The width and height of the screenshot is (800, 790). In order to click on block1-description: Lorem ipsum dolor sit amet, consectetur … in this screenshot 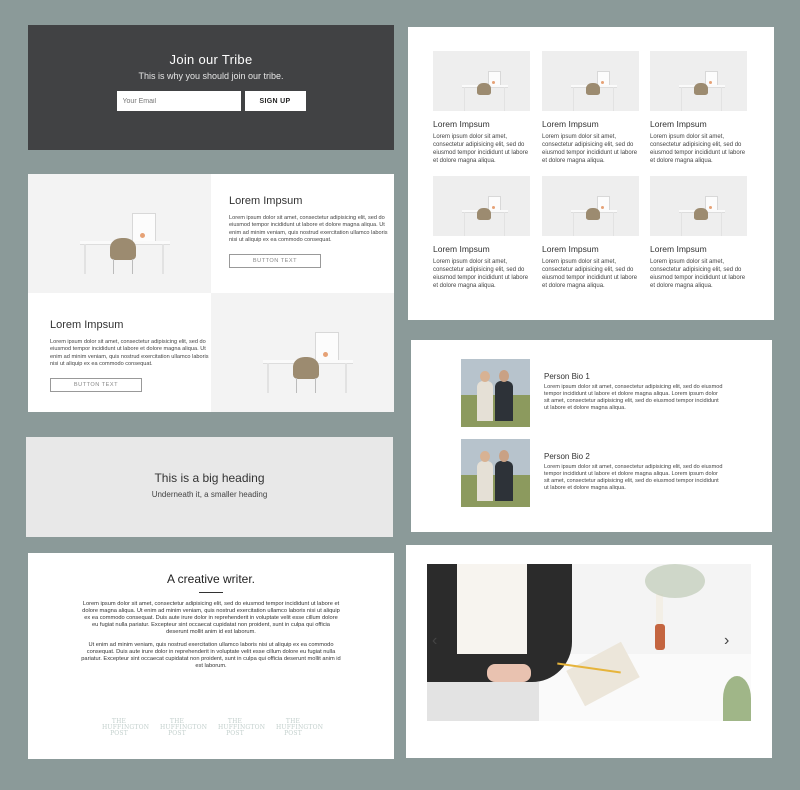, I will do `click(308, 229)`.